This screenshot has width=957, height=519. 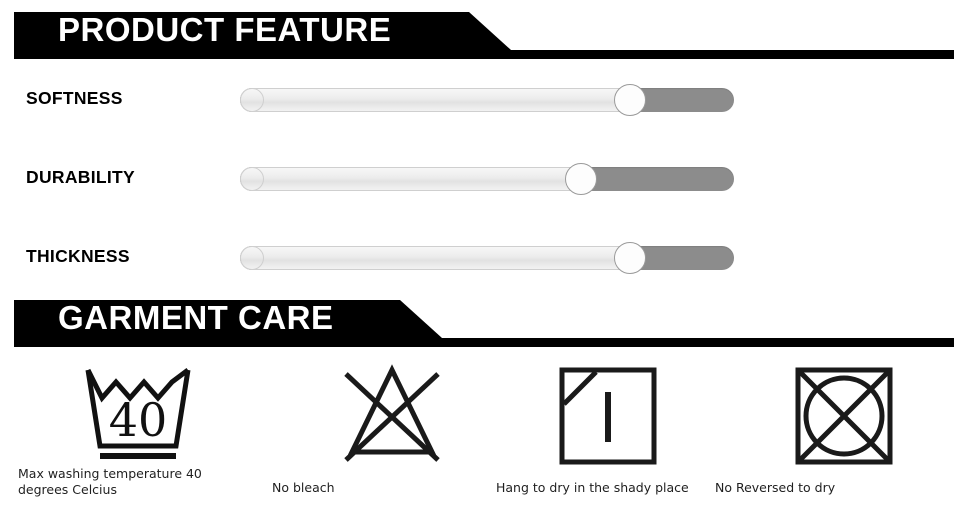 I want to click on feature-row-durability: DURABILITY, so click(x=478, y=181).